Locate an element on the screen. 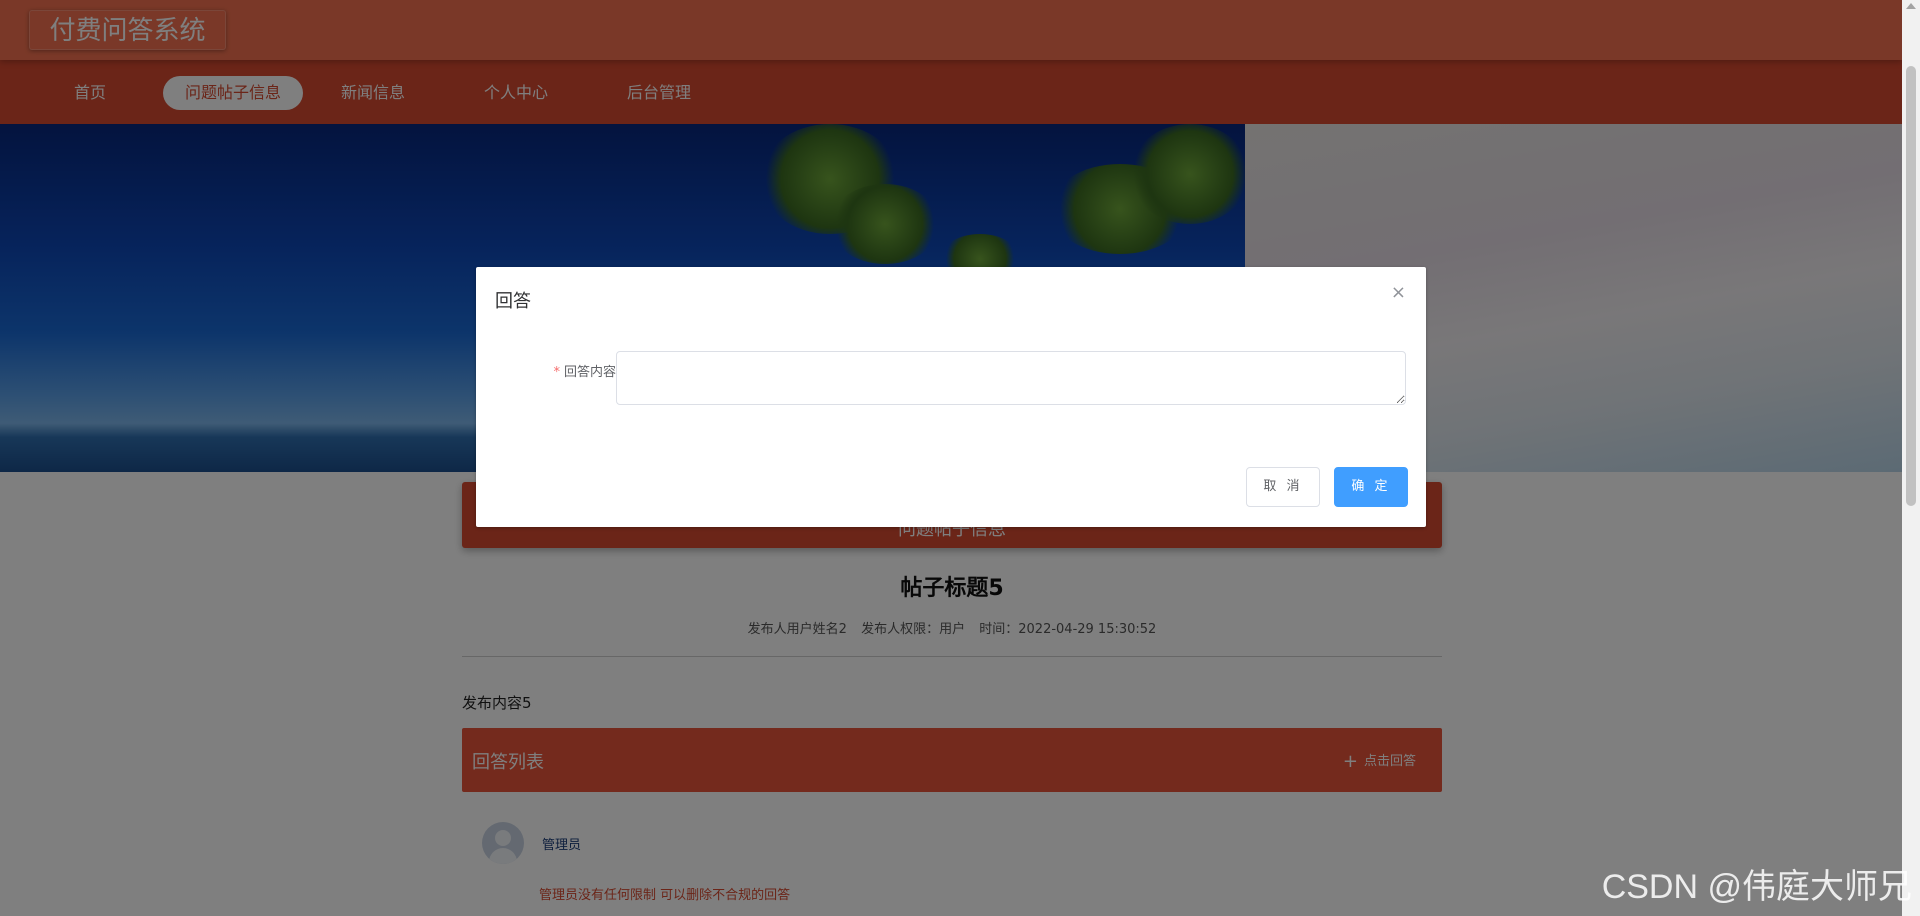 This screenshot has width=1920, height=916. dialog-title: 回答 is located at coordinates (513, 301).